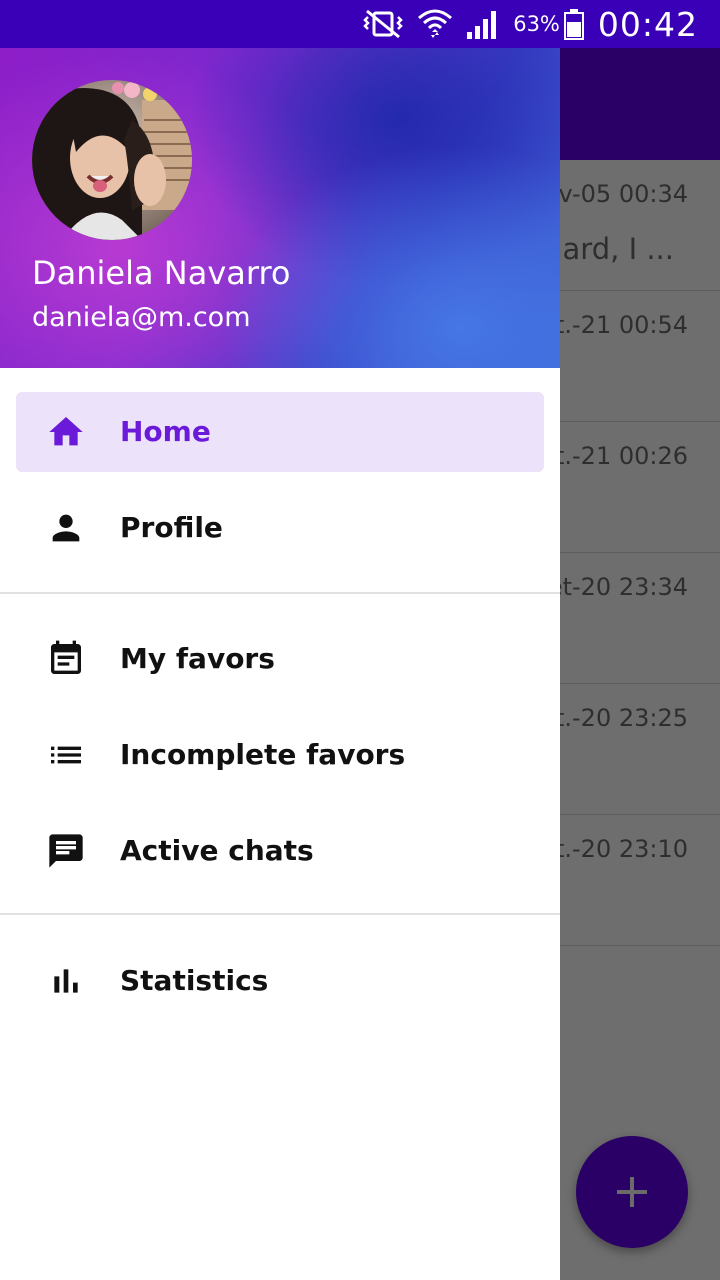 The height and width of the screenshot is (1280, 720). Describe the element at coordinates (66, 432) in the screenshot. I see `home-icon` at that location.